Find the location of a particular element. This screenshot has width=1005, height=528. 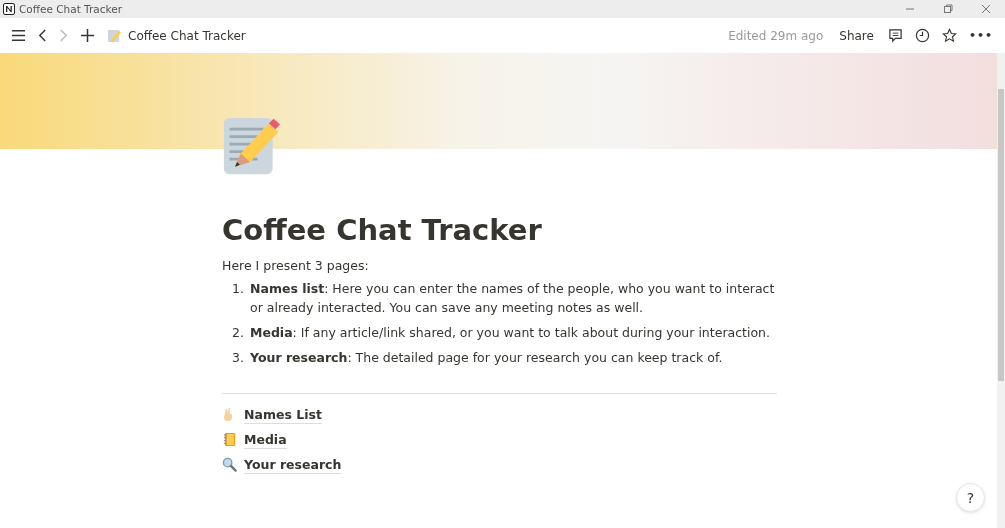

list-item-text: Names list: Here you can enter the names of the people, who you want to interact or already interacted. You can save any meeting notes as well. is located at coordinates (512, 298).